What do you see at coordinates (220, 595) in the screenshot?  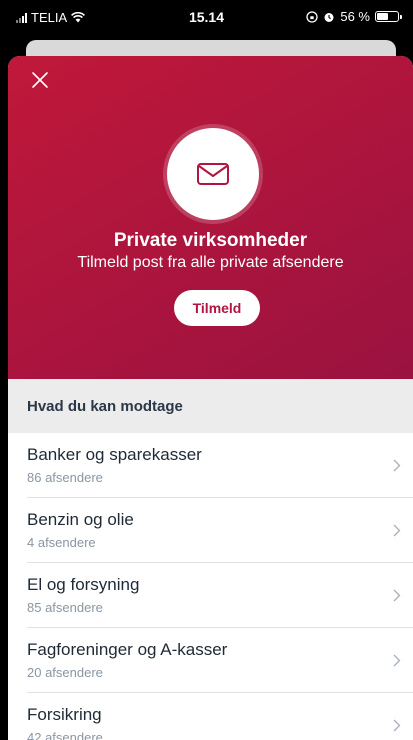 I see `list-item-el: El og forsyning 85 afsendere` at bounding box center [220, 595].